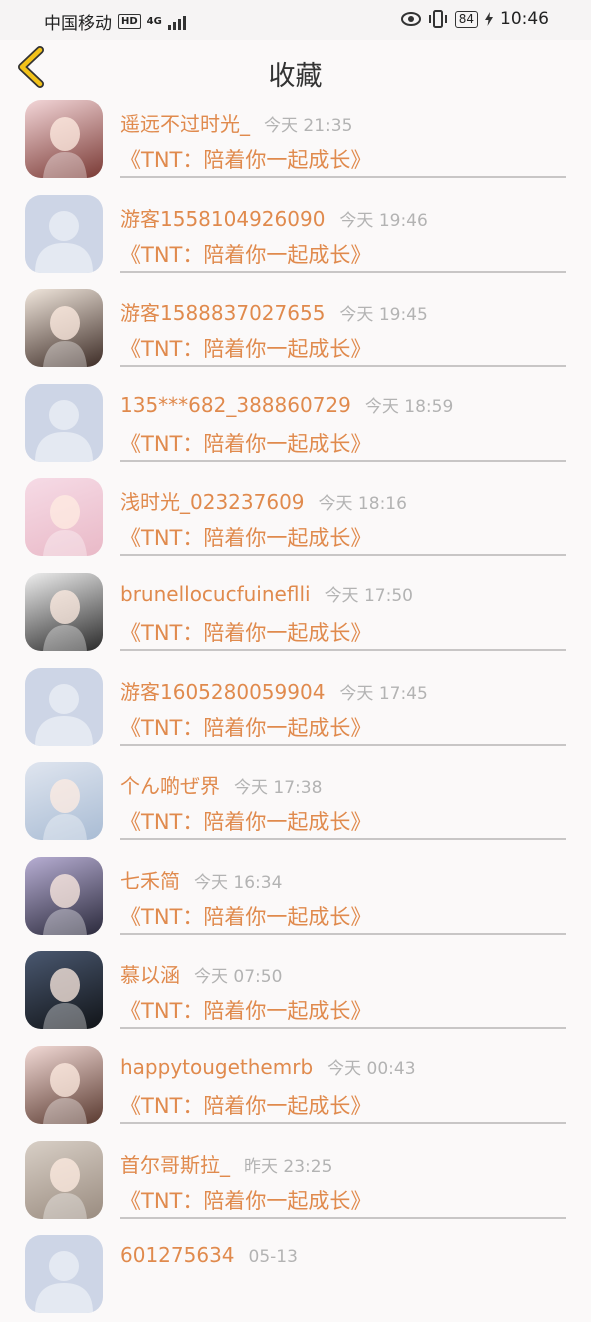 The width and height of the screenshot is (591, 1322). I want to click on user-name-row: brunellocucfuineflli 今天 17:50, so click(266, 593).